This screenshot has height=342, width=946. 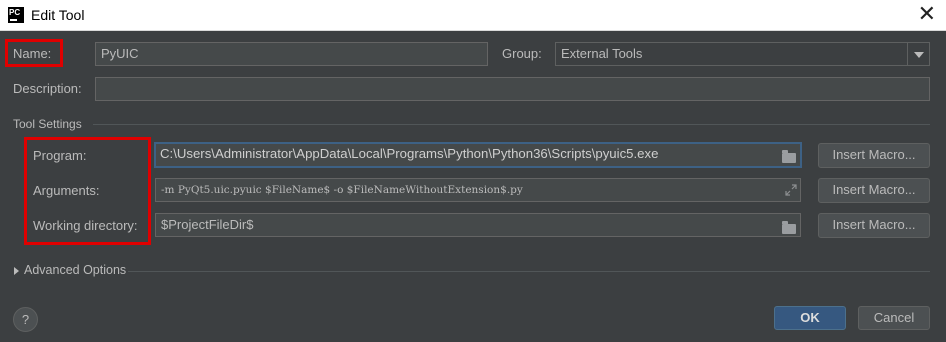 I want to click on group-dropdown-button, so click(x=918, y=54).